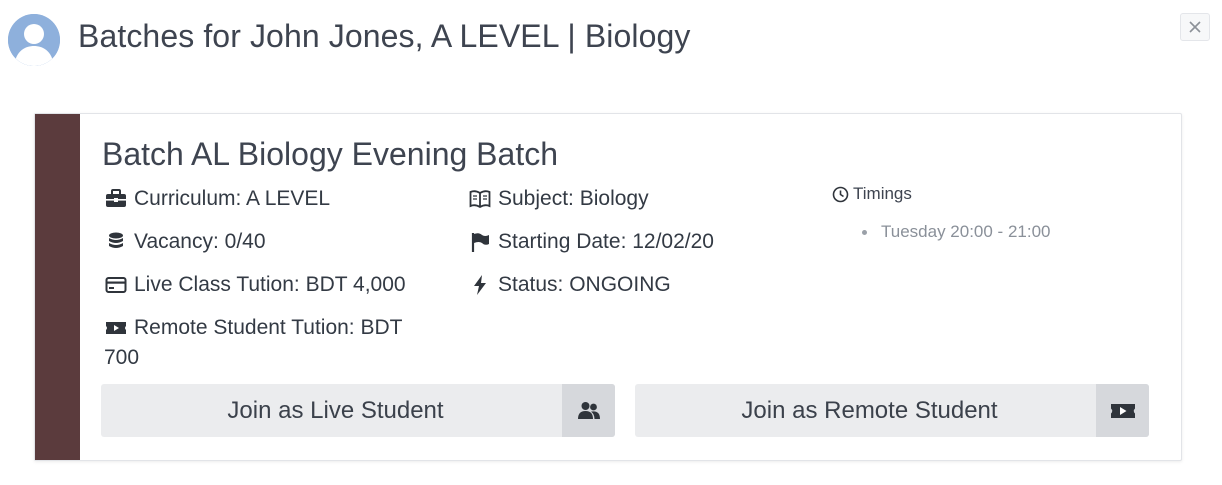  I want to click on subject-info: Subject: Biology, so click(558, 199).